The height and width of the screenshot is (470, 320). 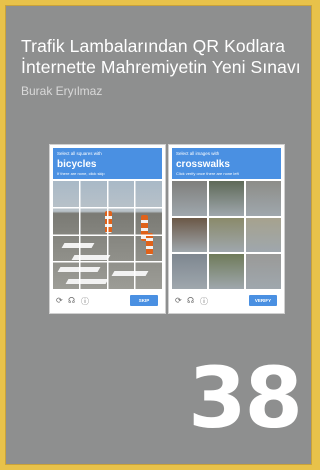 What do you see at coordinates (77, 164) in the screenshot?
I see `captcha-target: bicycles` at bounding box center [77, 164].